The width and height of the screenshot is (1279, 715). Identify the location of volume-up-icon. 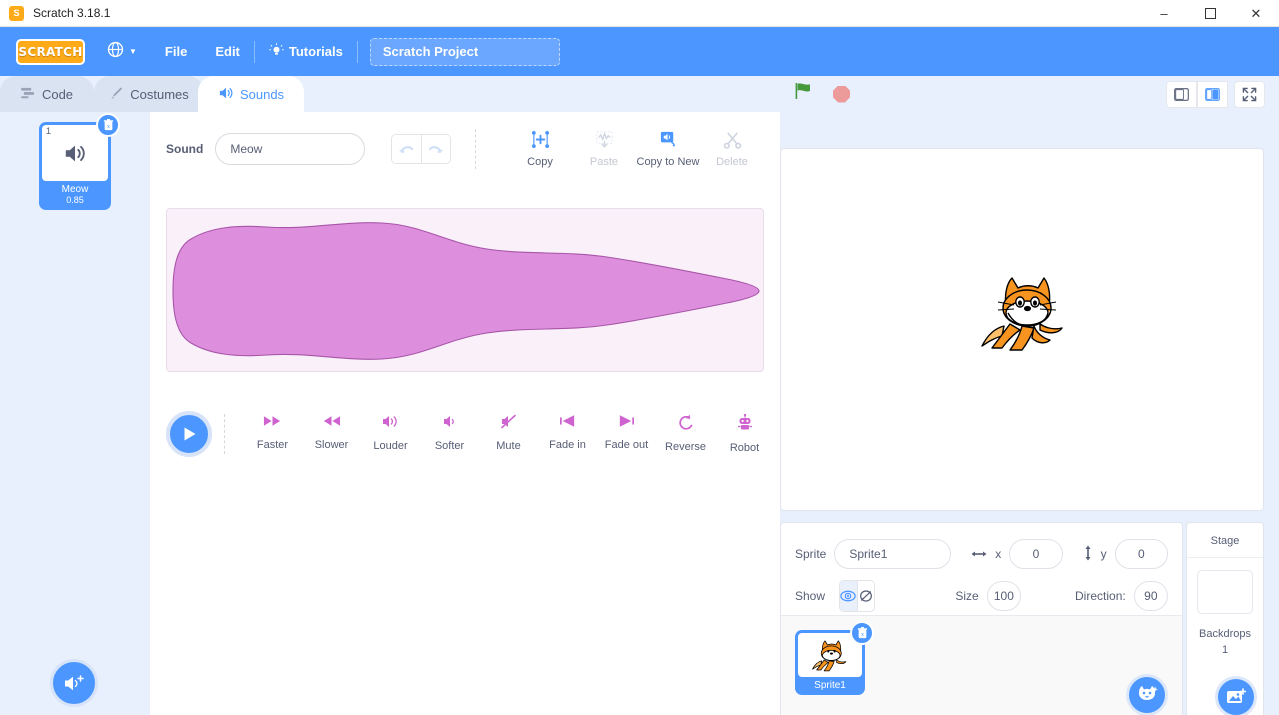
(391, 423).